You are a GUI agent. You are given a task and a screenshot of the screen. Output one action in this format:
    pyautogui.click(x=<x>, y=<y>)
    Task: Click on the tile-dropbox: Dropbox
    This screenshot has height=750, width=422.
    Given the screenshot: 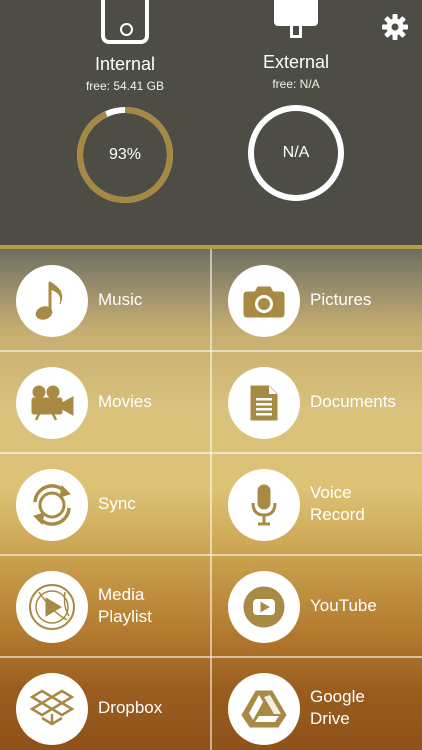 What is the action you would take?
    pyautogui.click(x=105, y=703)
    